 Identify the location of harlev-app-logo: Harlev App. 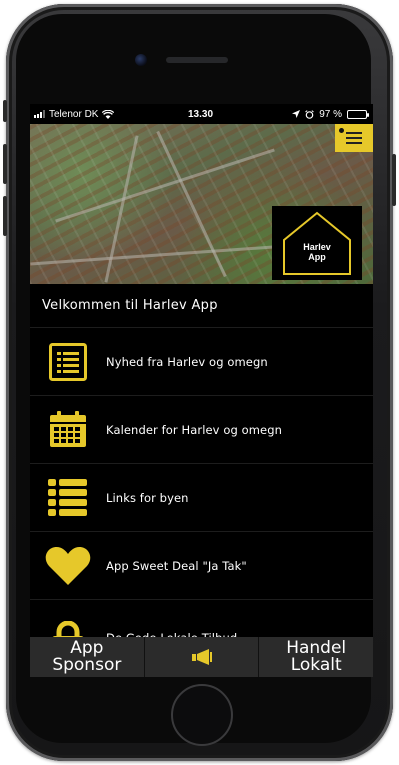
(317, 243).